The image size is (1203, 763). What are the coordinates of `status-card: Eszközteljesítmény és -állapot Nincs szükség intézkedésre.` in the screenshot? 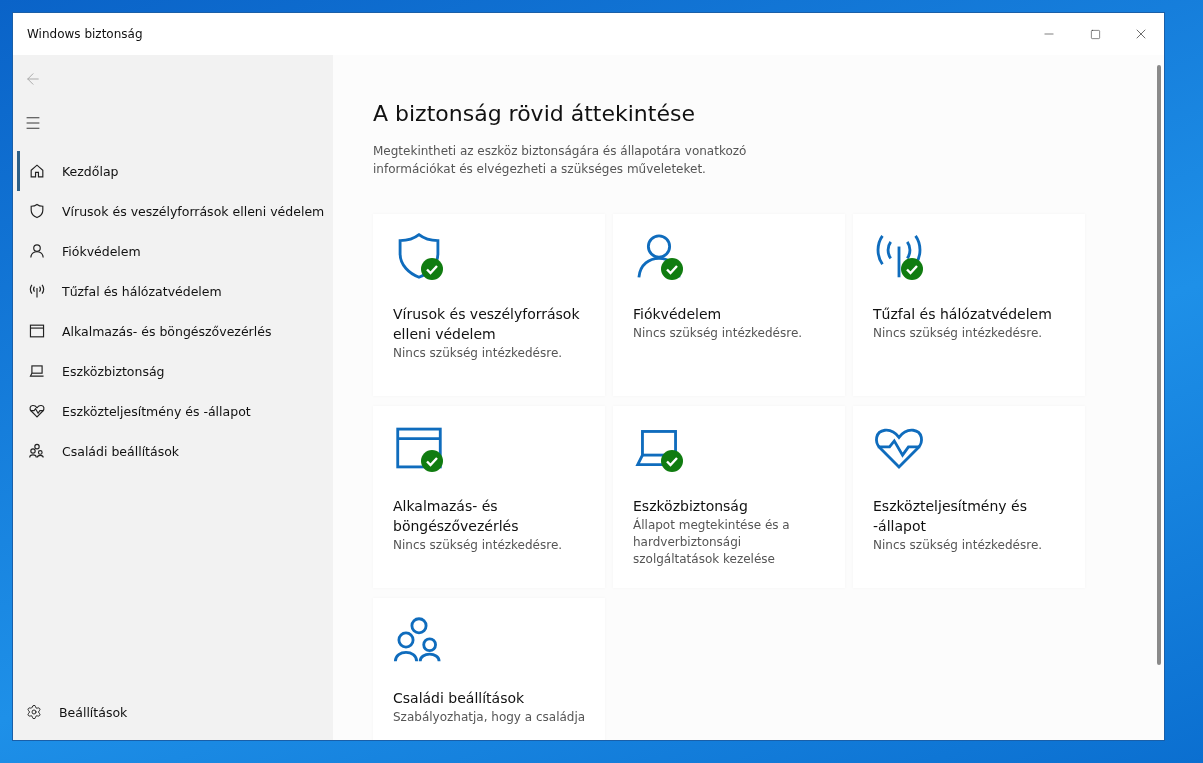 It's located at (969, 497).